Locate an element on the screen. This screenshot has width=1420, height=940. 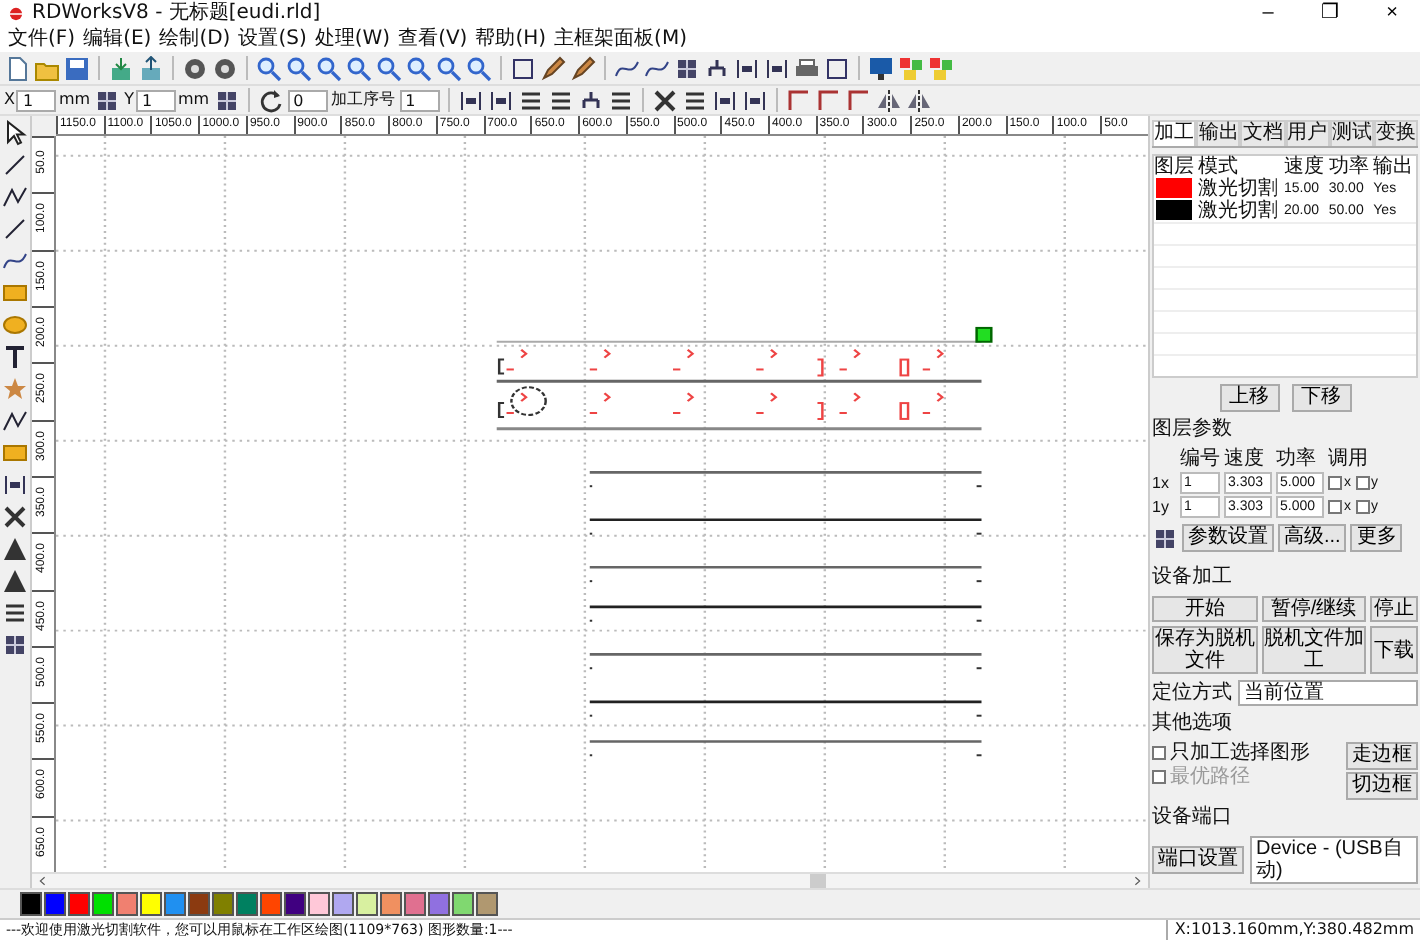
device-button: 保存为脱机文件 is located at coordinates (1204, 650).